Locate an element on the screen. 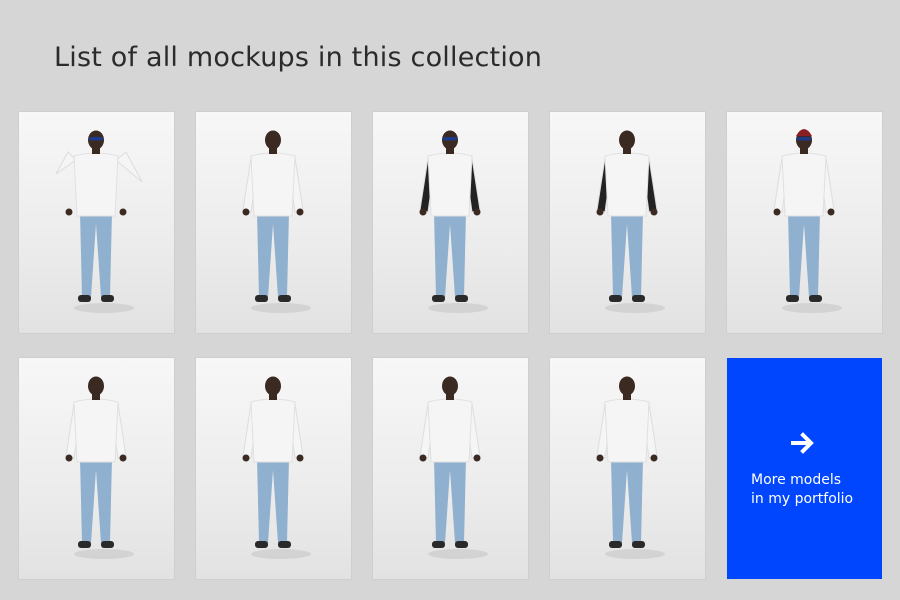 The image size is (900, 600). arrow-right-icon is located at coordinates (802, 443).